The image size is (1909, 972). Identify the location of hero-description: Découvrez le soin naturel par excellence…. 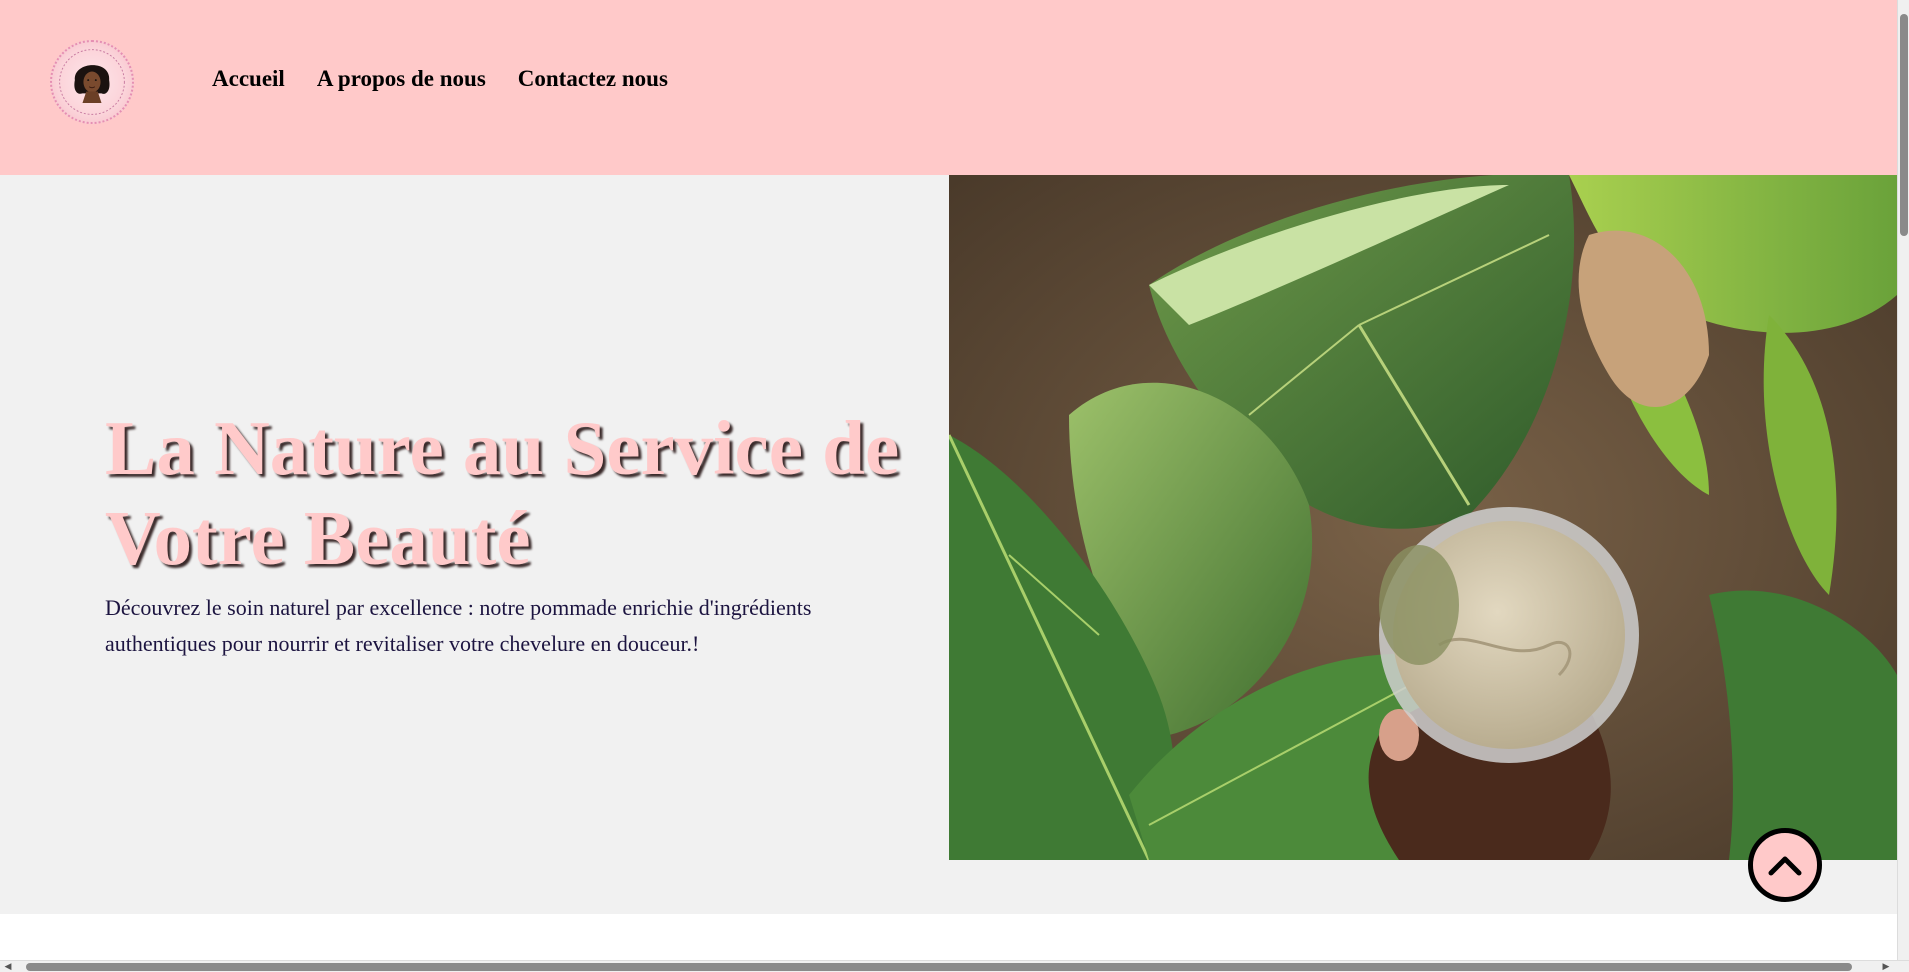
(458, 625).